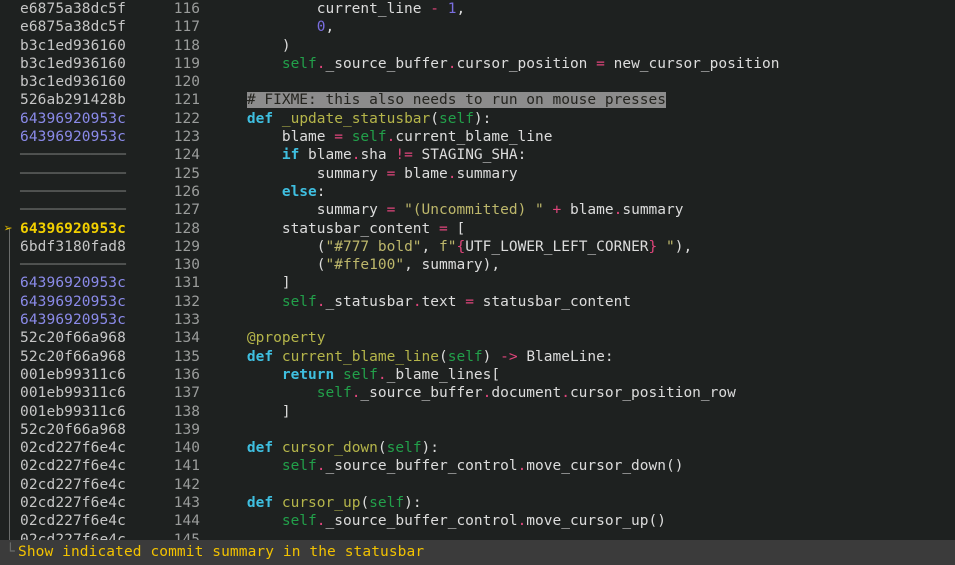 The width and height of the screenshot is (955, 565). Describe the element at coordinates (474, 137) in the screenshot. I see `code-token-plain: current_blame_line` at that location.